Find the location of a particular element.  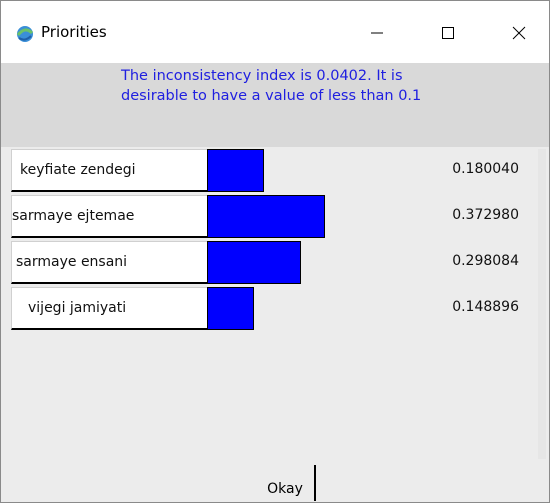

maximize-button is located at coordinates (448, 33).